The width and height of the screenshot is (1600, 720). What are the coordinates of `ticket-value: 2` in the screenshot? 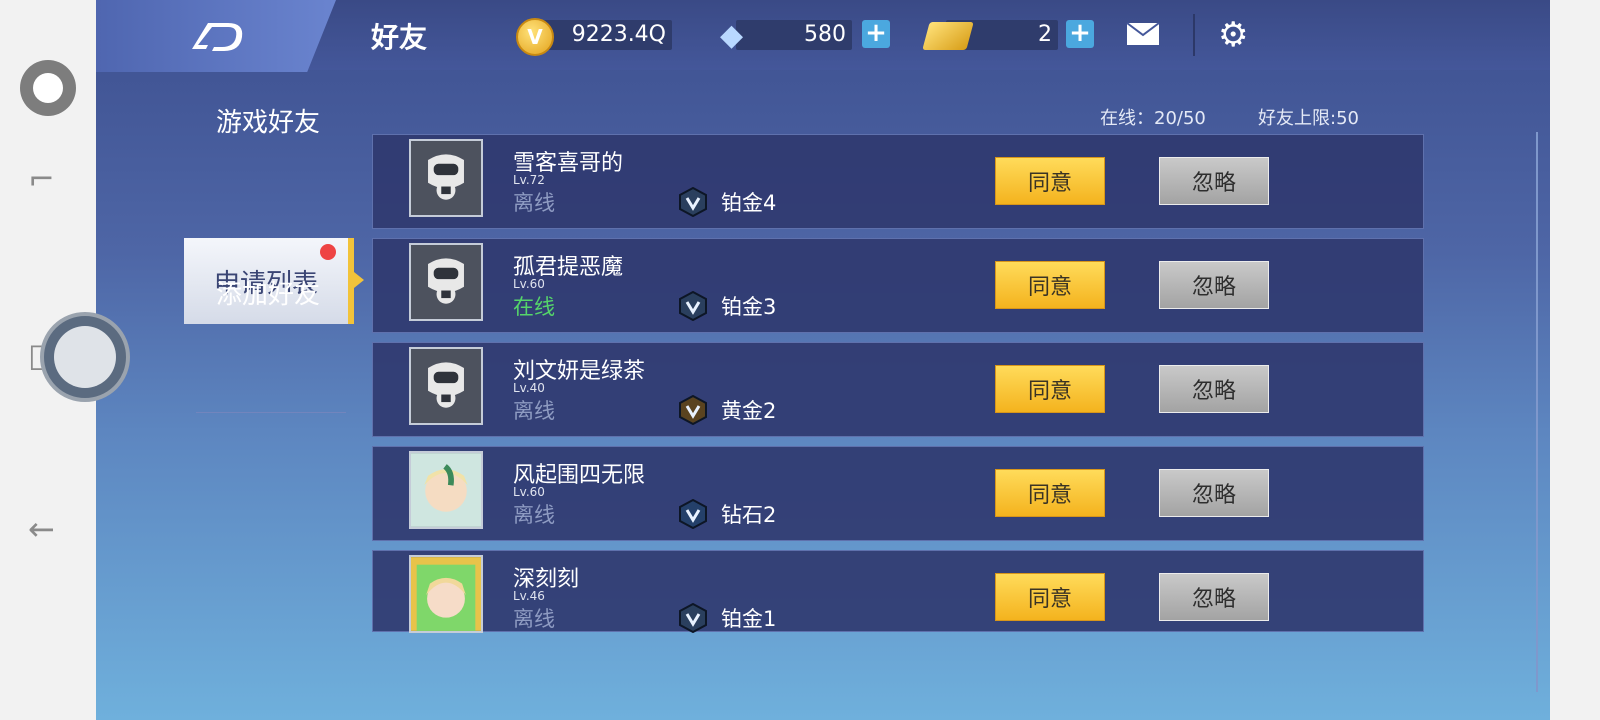 It's located at (1045, 34).